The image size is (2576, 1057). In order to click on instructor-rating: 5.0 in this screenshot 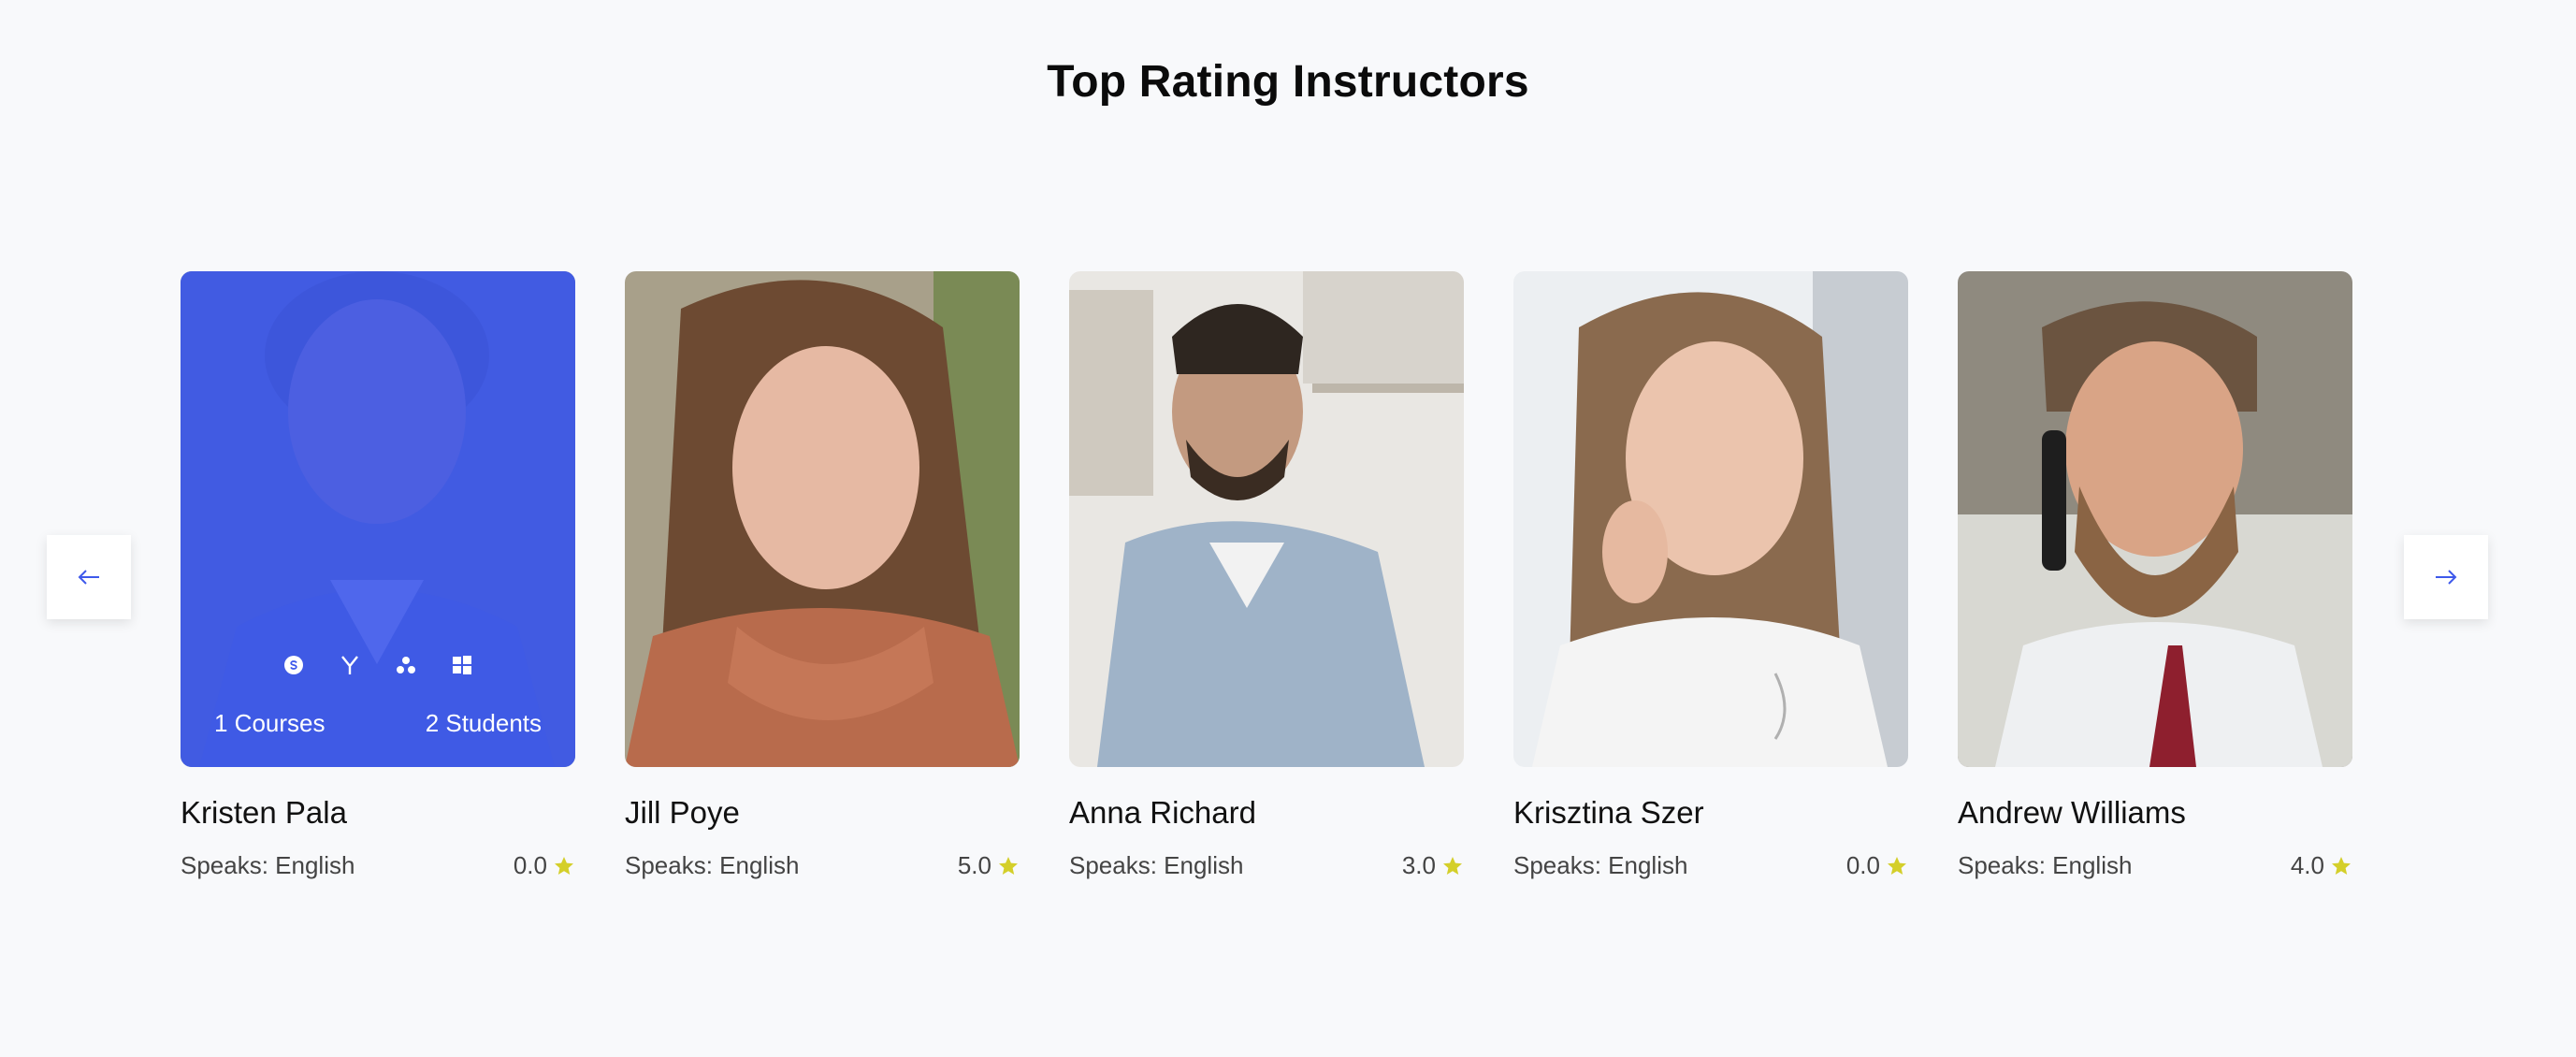, I will do `click(989, 865)`.